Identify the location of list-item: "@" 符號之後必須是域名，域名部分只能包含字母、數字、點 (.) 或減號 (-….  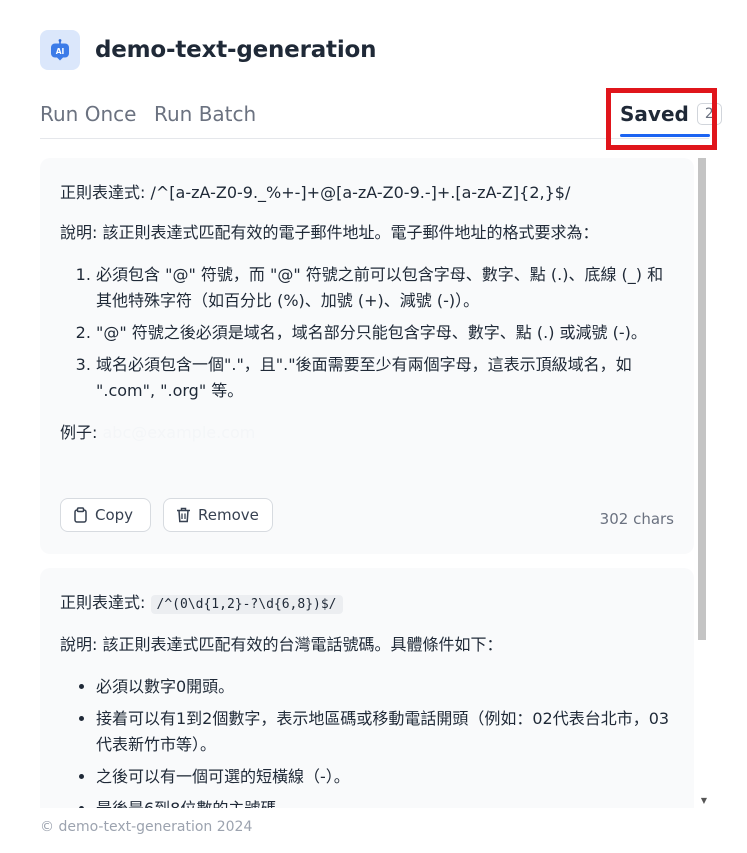
(385, 333).